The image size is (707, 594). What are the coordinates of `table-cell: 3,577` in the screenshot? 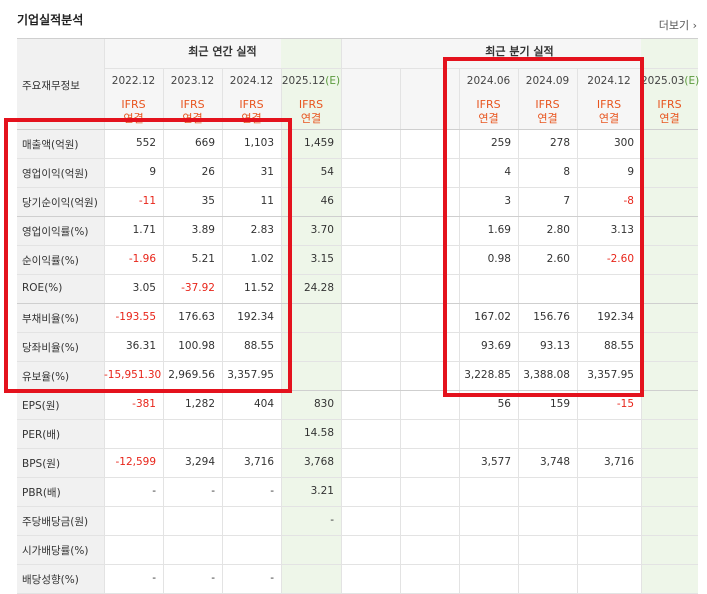 It's located at (495, 462).